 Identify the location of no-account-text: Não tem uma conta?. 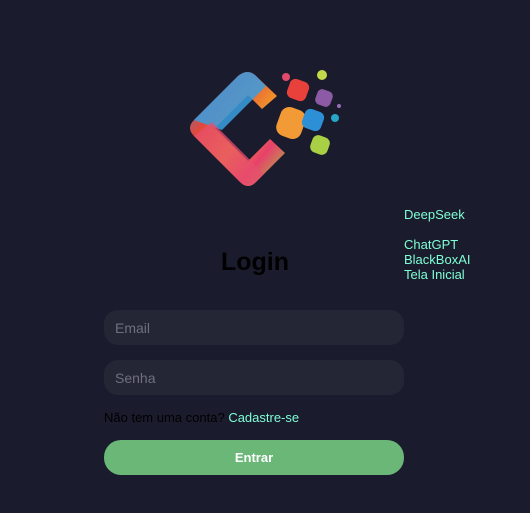
(164, 417).